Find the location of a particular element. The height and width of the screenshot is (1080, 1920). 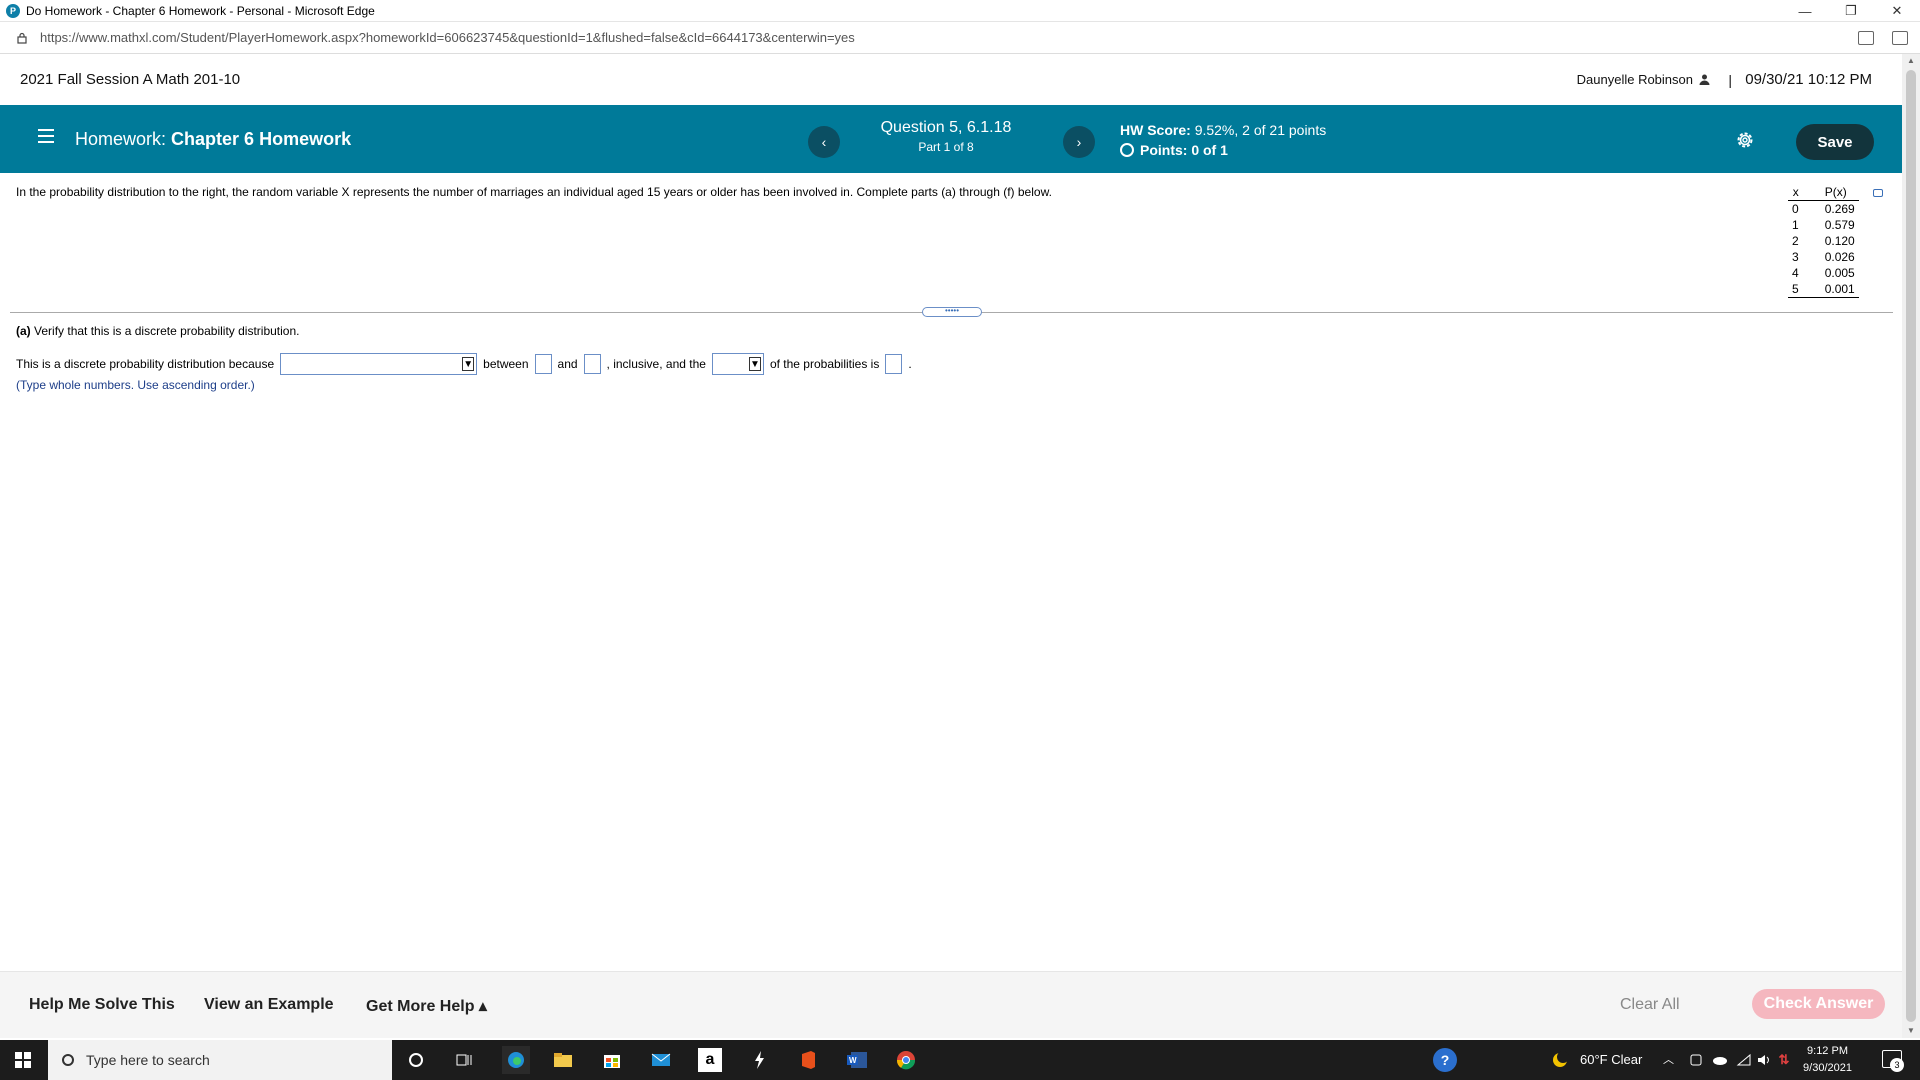

lower-bound-input is located at coordinates (543, 364).